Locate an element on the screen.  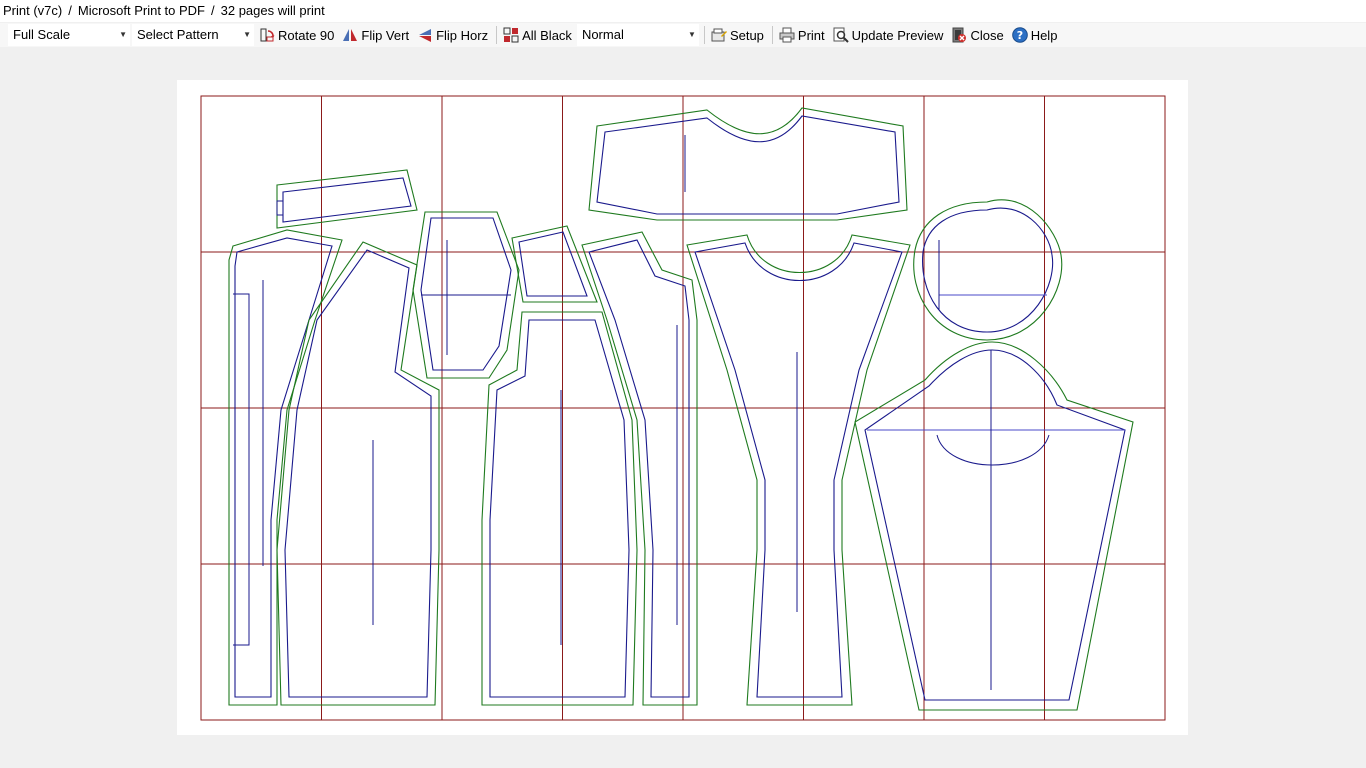
mode-select-value: Normal is located at coordinates (602, 34).